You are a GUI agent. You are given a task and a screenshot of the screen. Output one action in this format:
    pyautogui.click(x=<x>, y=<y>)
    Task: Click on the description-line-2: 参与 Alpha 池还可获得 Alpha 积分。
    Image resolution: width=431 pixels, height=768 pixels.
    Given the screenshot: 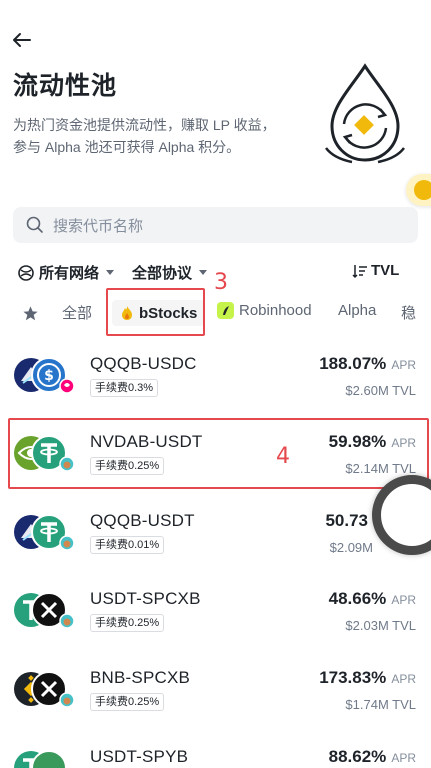 What is the action you would take?
    pyautogui.click(x=127, y=147)
    